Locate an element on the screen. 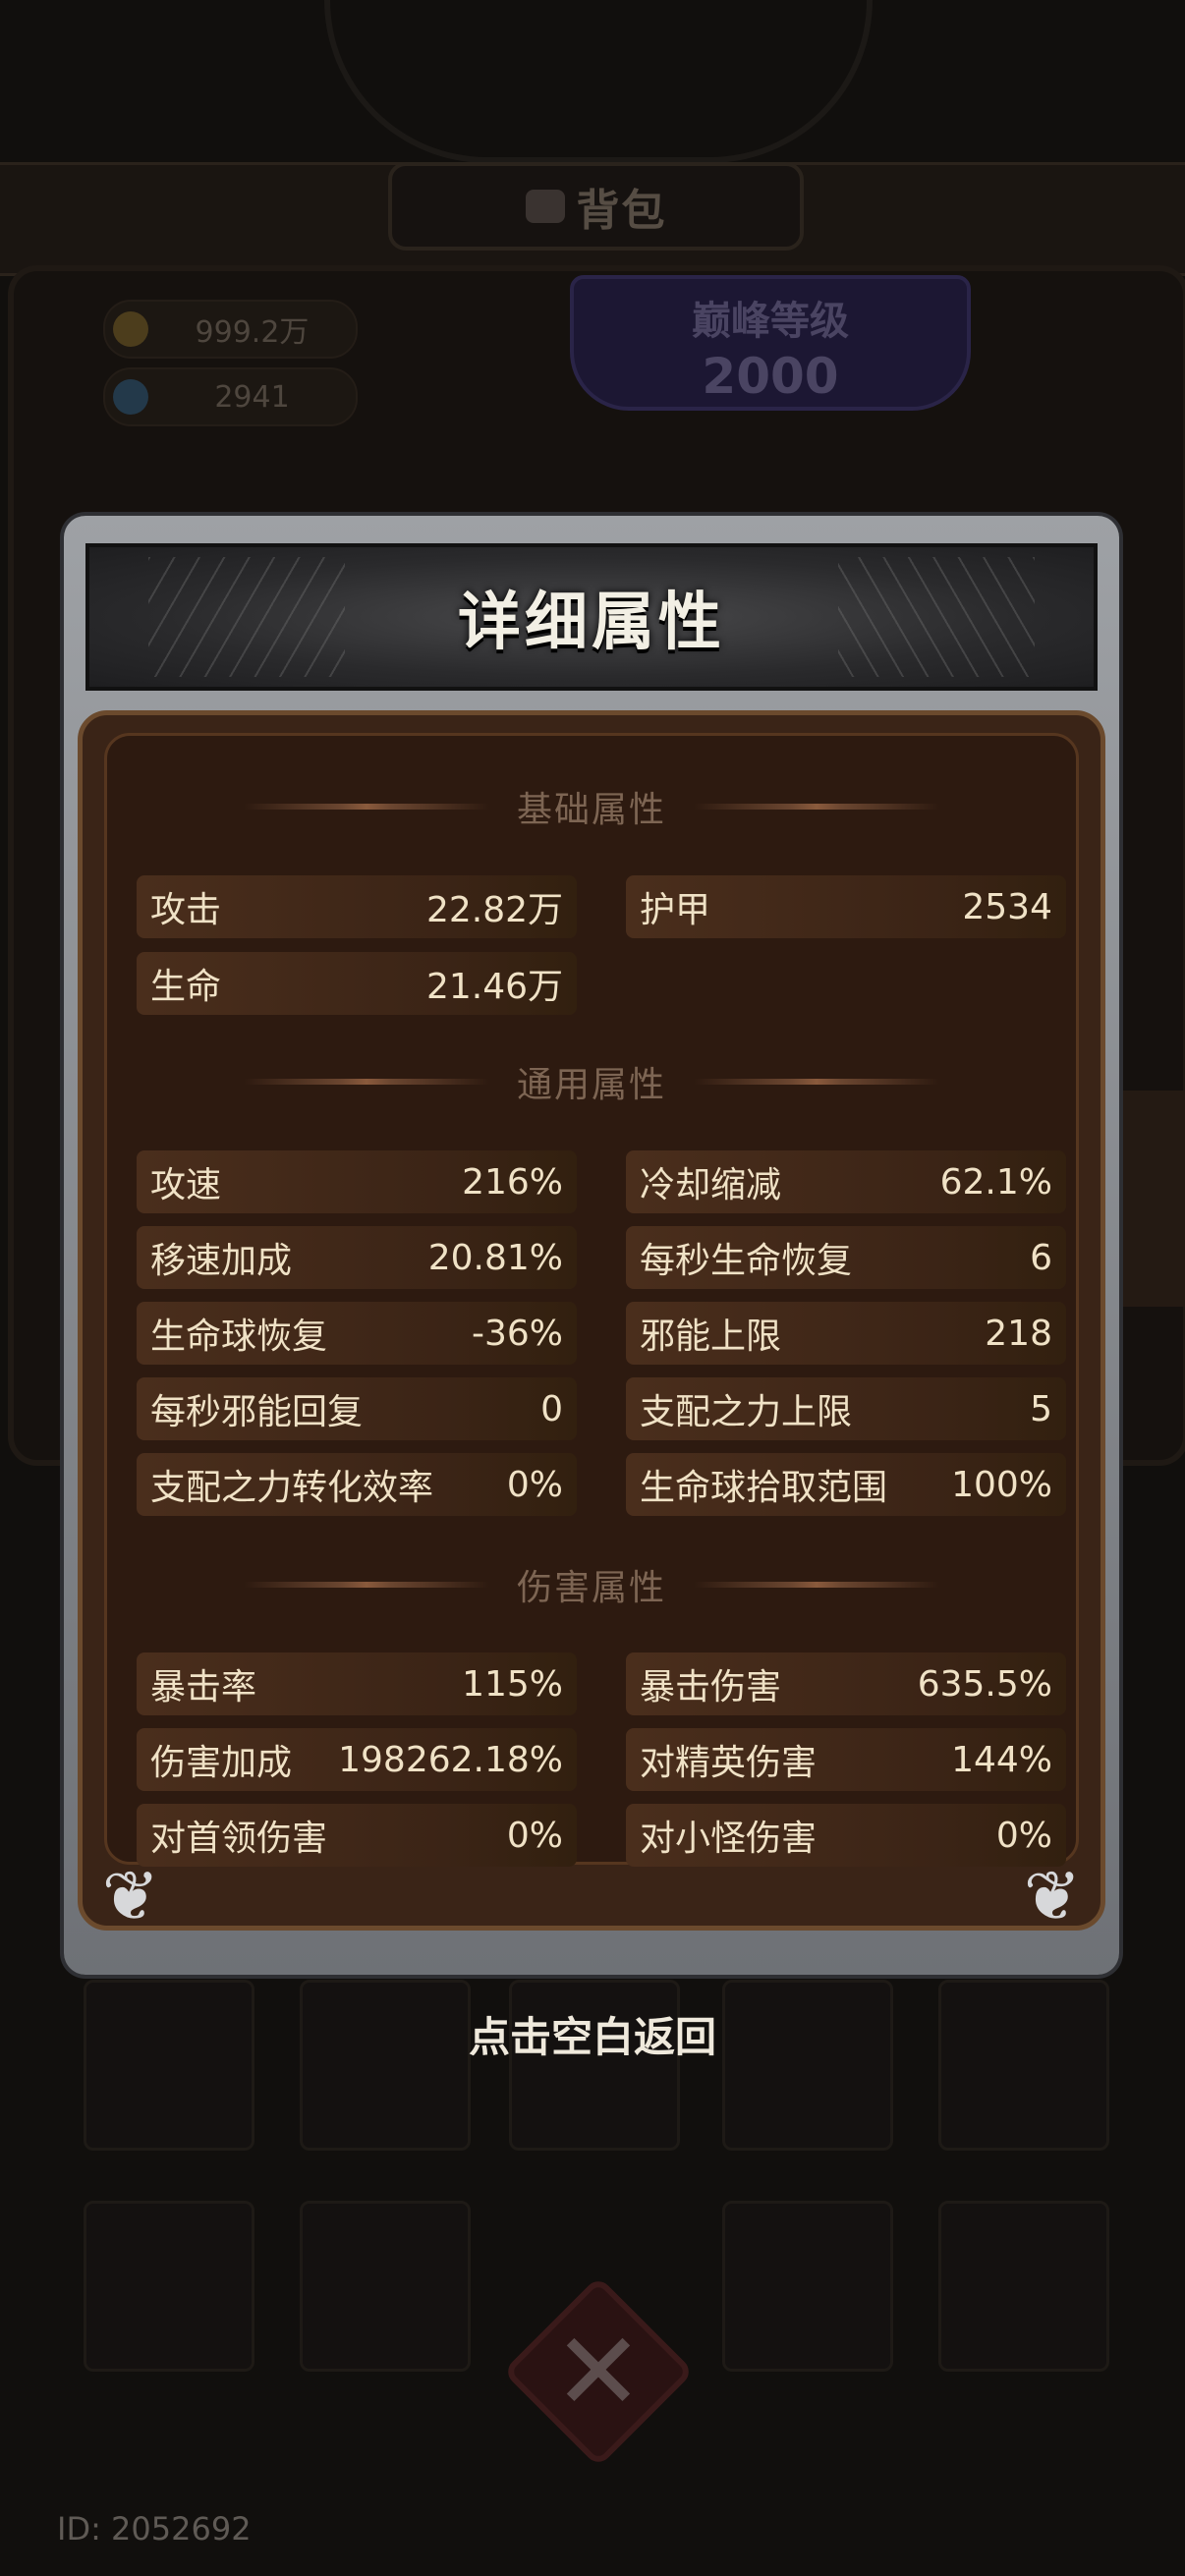 This screenshot has height=2576, width=1185. gem-value: 2941 is located at coordinates (252, 397).